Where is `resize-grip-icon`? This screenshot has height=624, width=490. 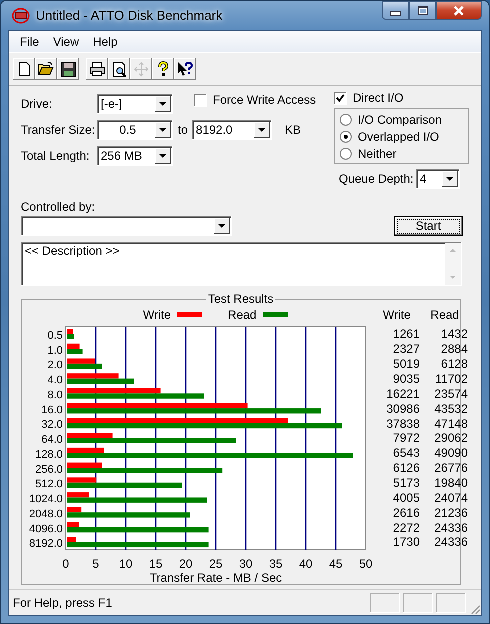 resize-grip-icon is located at coordinates (475, 609).